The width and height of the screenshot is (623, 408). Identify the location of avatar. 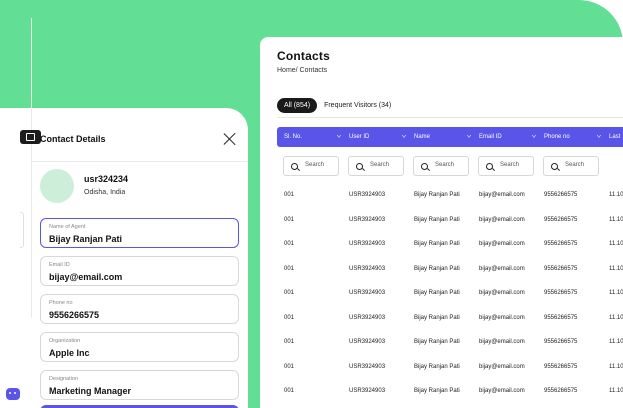
(57, 186).